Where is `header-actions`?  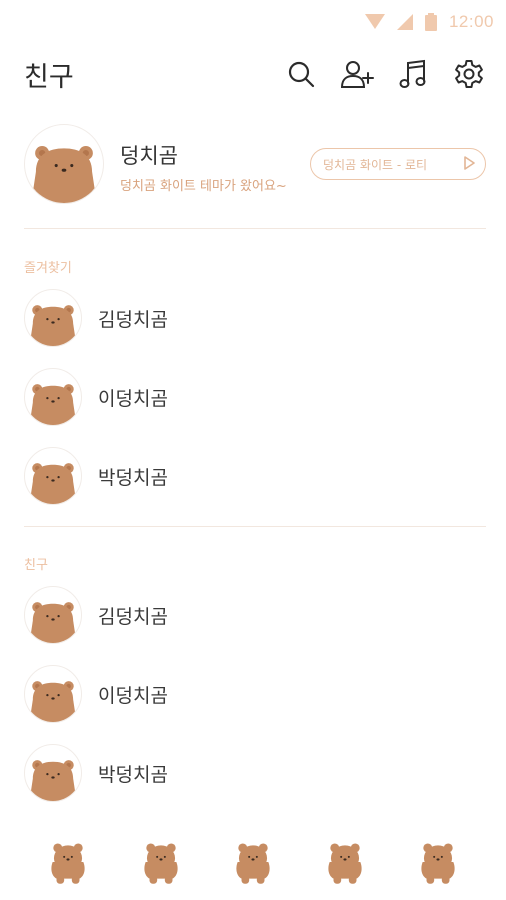 header-actions is located at coordinates (385, 74).